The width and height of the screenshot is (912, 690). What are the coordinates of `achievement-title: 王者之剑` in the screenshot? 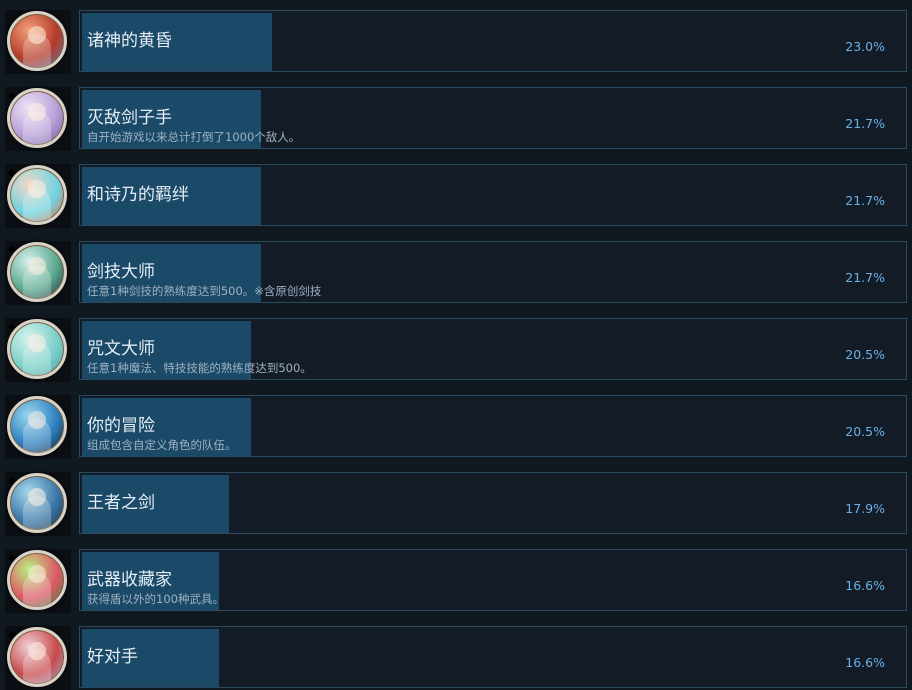 It's located at (121, 503).